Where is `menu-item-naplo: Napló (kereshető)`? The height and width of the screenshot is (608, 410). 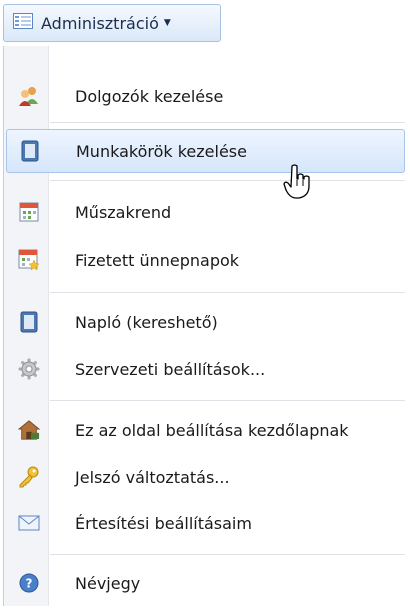
menu-item-naplo: Napló (kereshető) is located at coordinates (205, 322).